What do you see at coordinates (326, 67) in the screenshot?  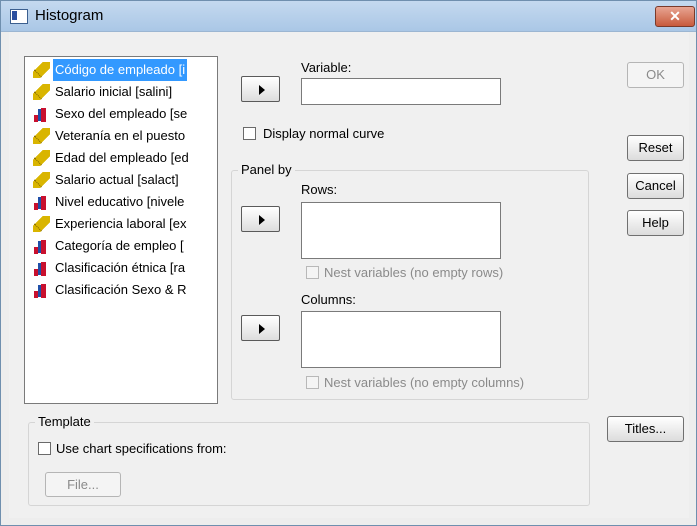 I see `variable-label: Variable:` at bounding box center [326, 67].